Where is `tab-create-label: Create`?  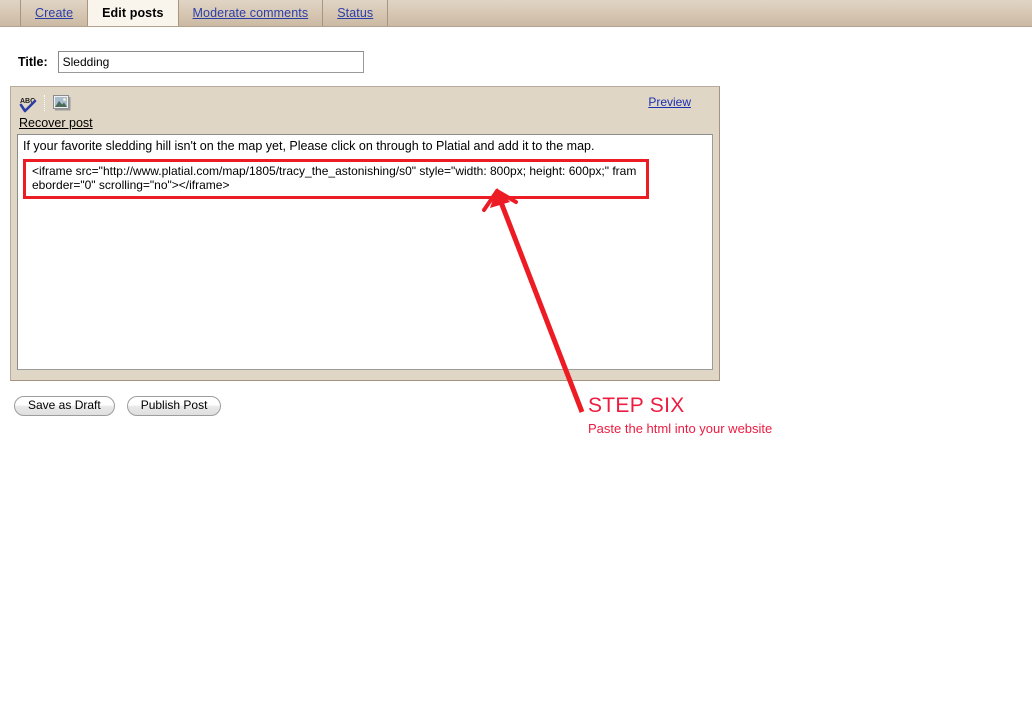
tab-create-label: Create is located at coordinates (54, 13).